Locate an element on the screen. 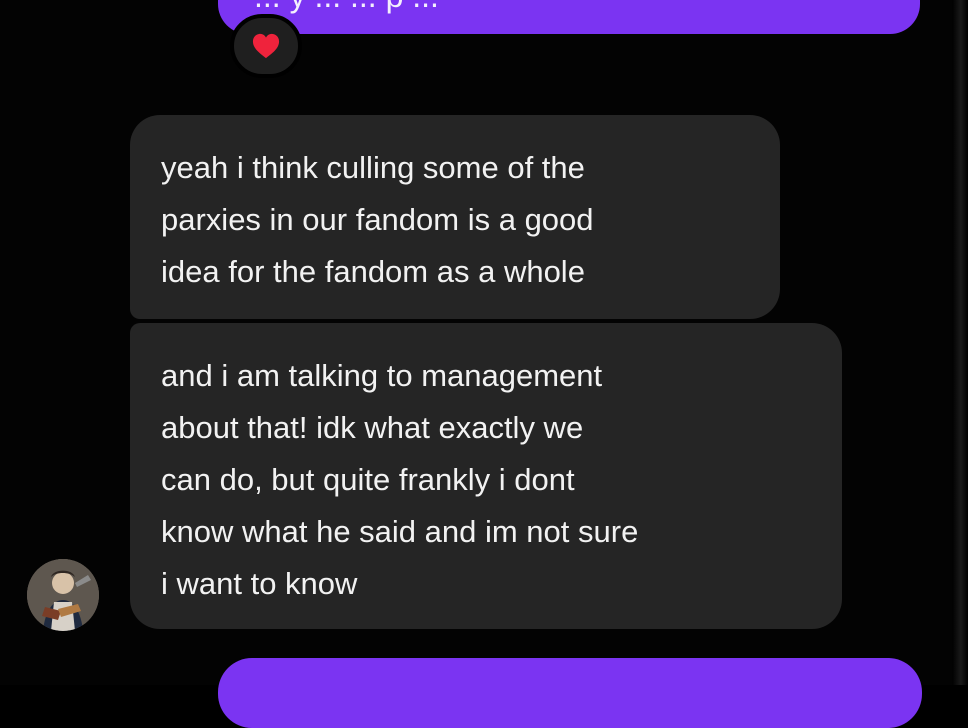  red-heart-icon is located at coordinates (266, 46).